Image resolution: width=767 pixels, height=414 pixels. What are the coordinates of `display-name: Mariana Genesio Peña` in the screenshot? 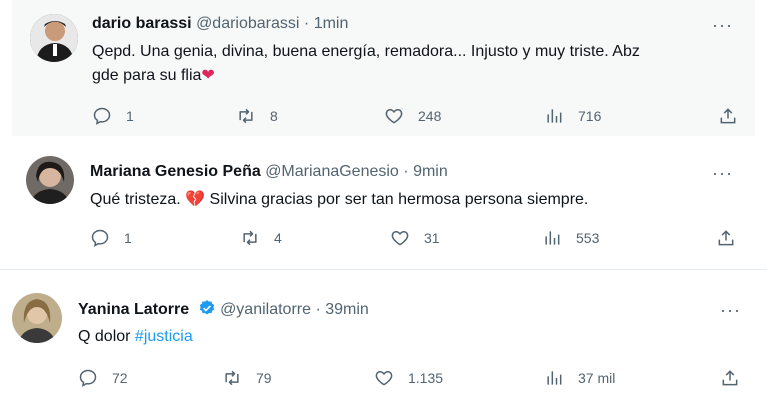 It's located at (175, 171).